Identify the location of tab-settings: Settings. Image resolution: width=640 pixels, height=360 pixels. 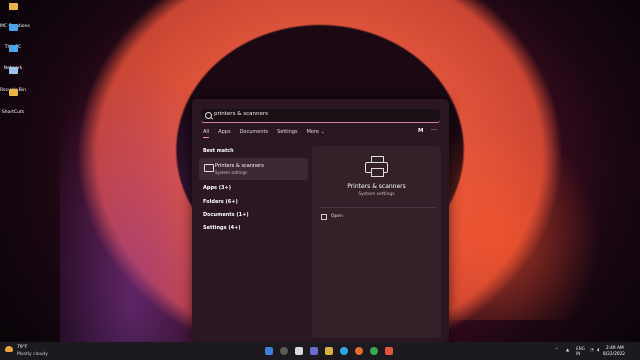
(287, 132).